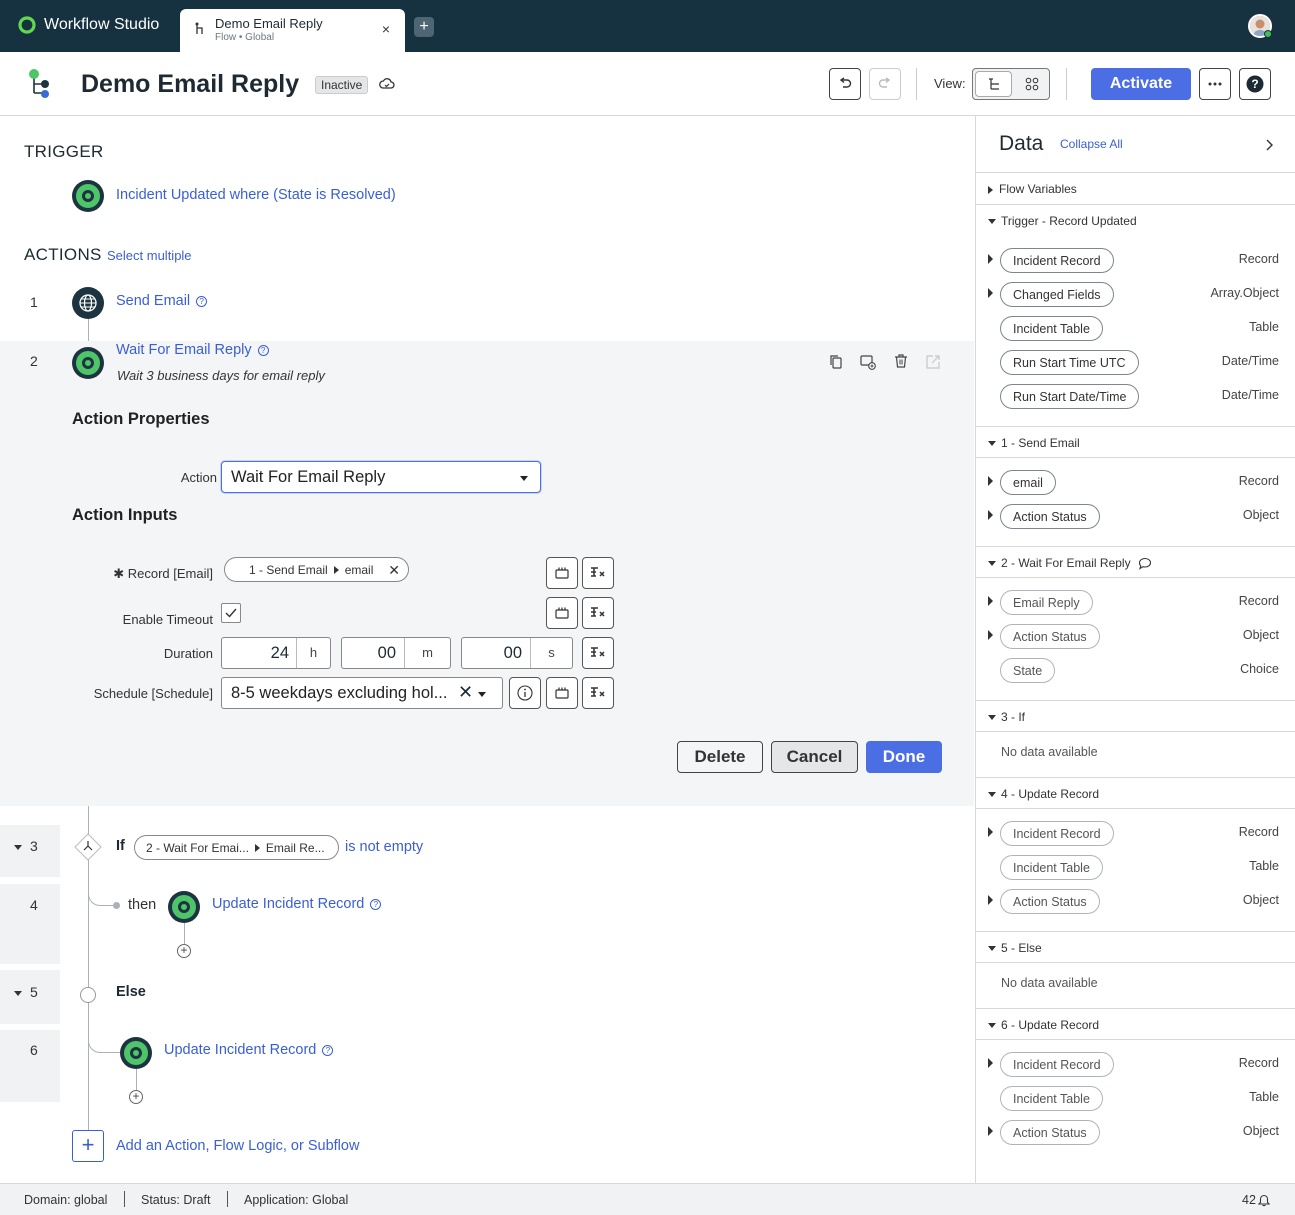 Image resolution: width=1295 pixels, height=1215 pixels. What do you see at coordinates (362, 693) in the screenshot?
I see `schedule-select: 8-5 weekdays excluding hol... ✕` at bounding box center [362, 693].